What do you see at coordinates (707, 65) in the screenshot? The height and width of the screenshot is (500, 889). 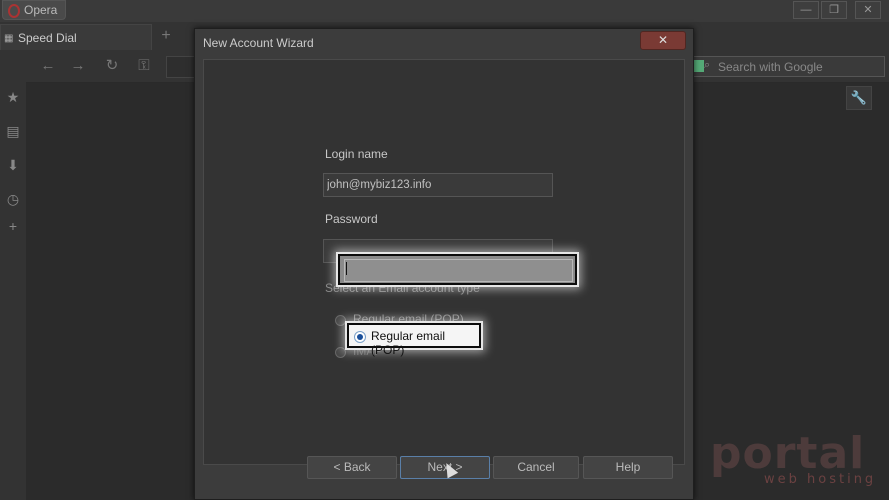 I see `search-icon: ⌕` at bounding box center [707, 65].